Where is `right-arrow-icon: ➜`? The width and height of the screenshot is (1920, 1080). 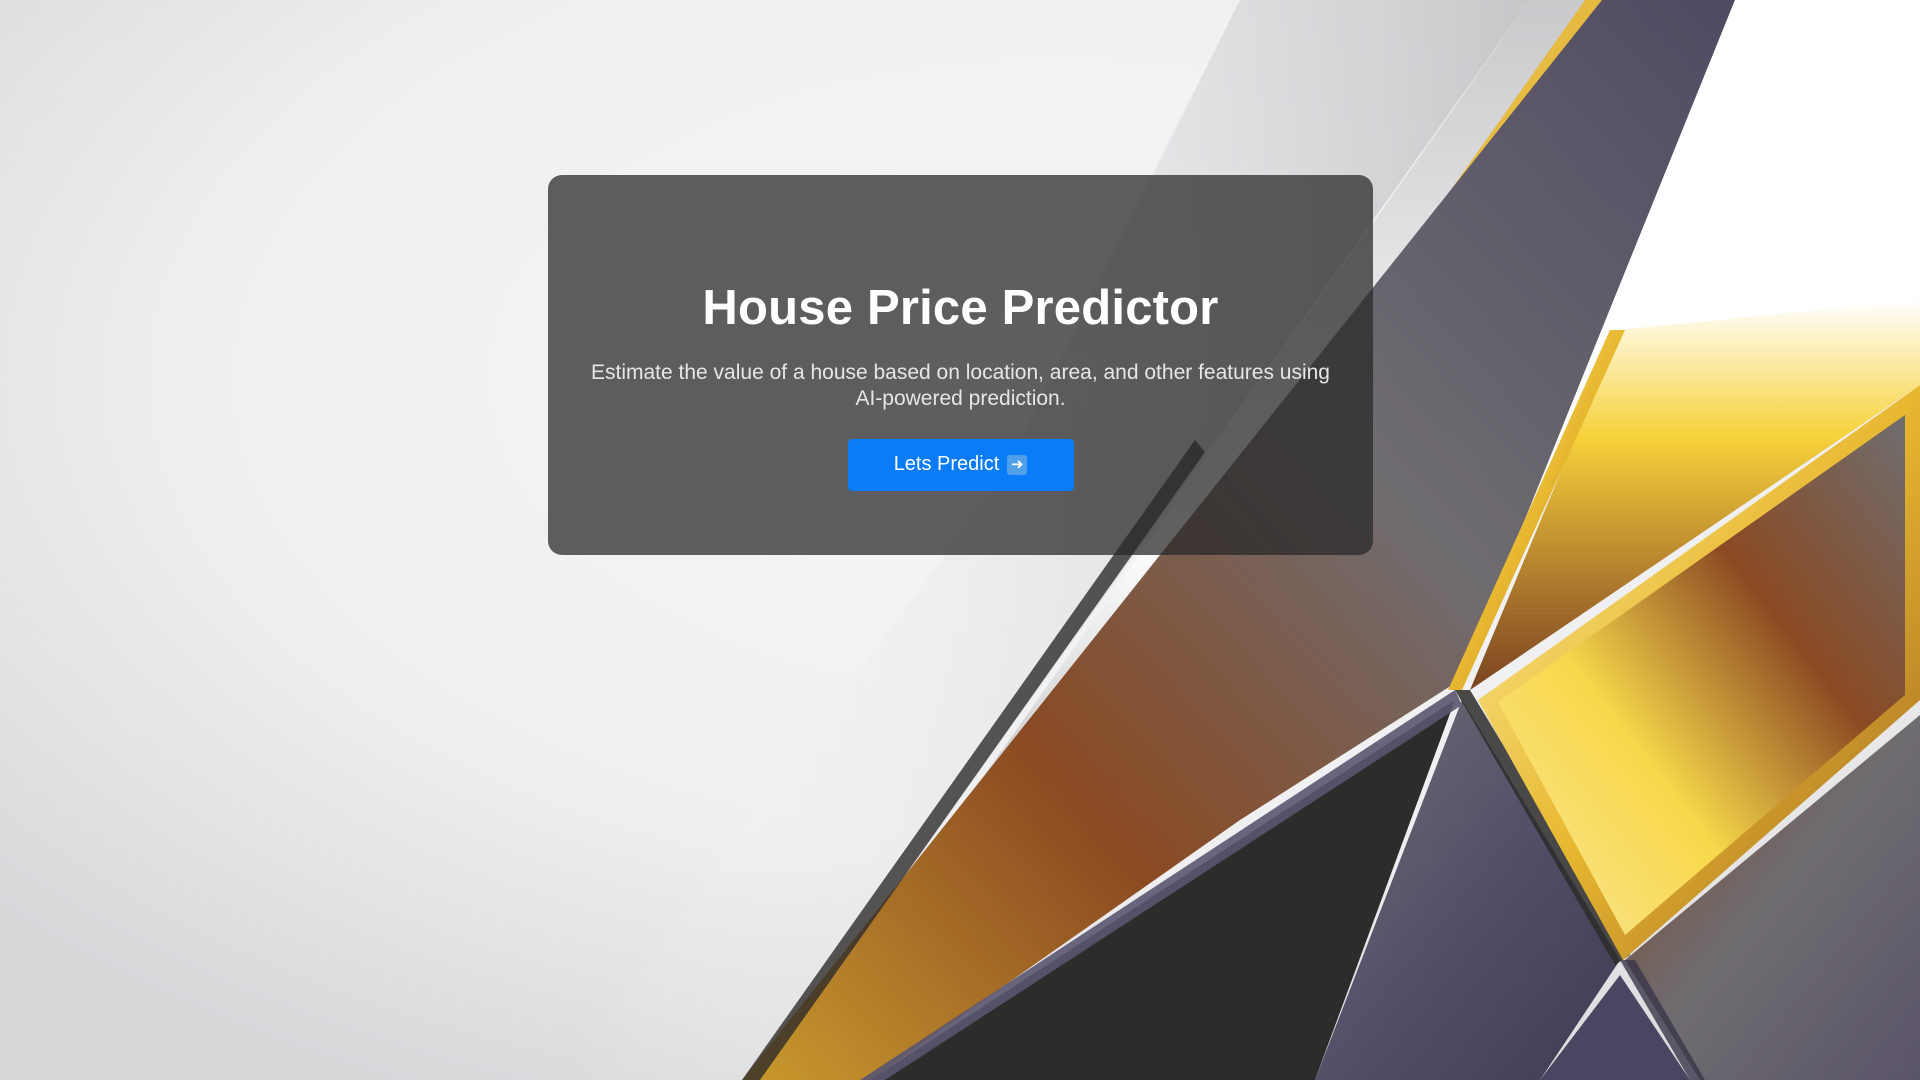
right-arrow-icon: ➜ is located at coordinates (1017, 464).